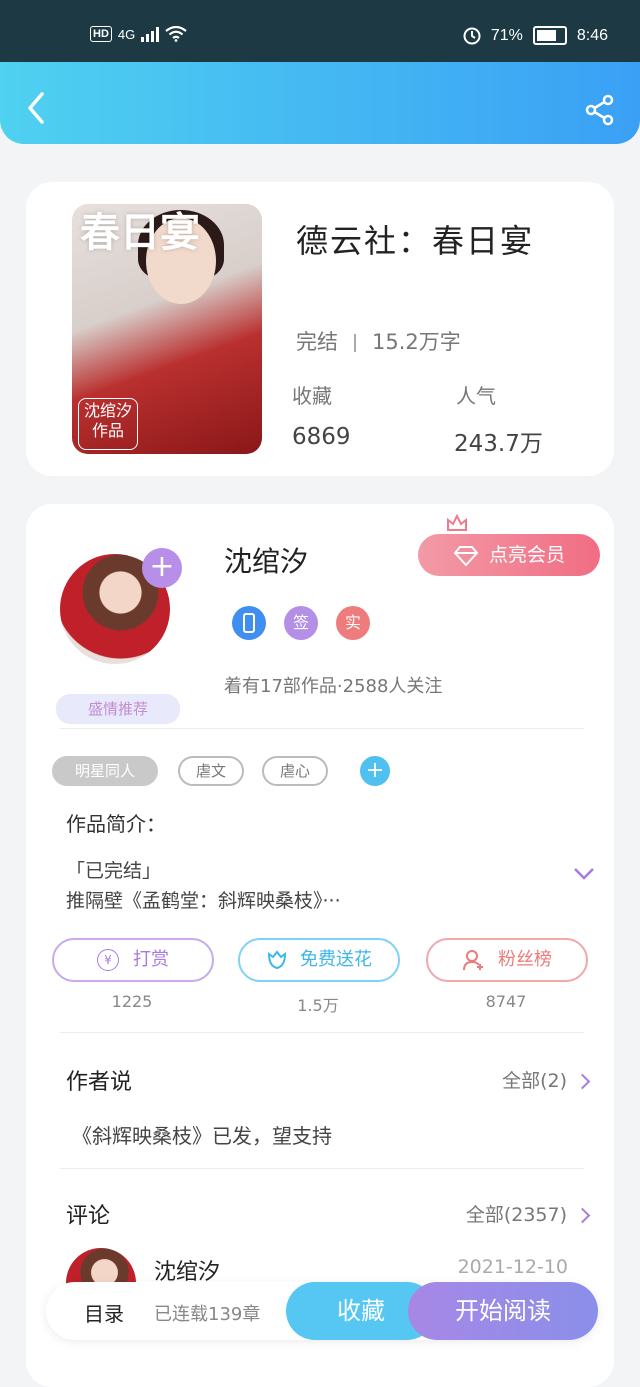 The image size is (640, 1387). I want to click on follow-plus-button: +, so click(162, 568).